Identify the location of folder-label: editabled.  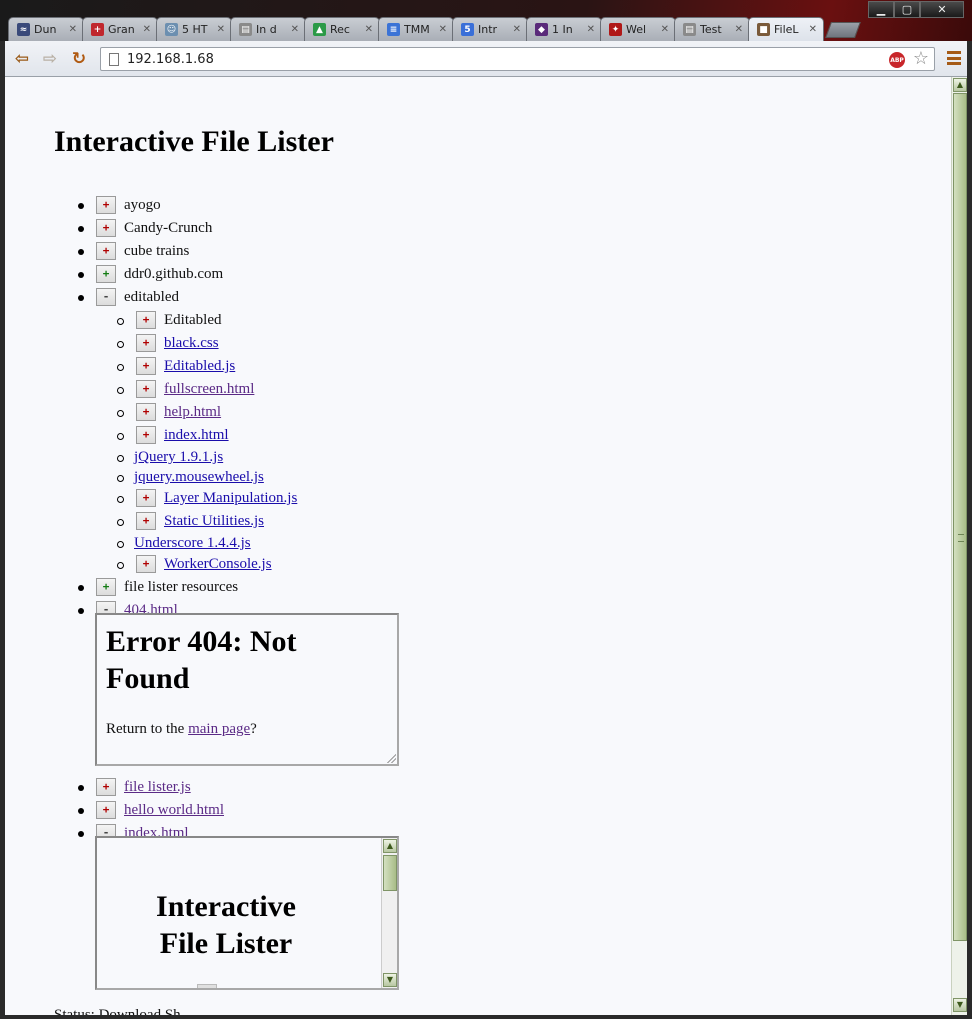
(151, 297).